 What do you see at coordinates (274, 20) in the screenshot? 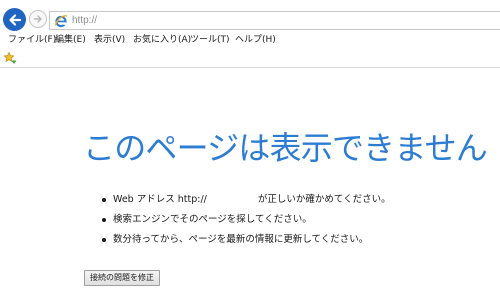
I see `address-bar: http://` at bounding box center [274, 20].